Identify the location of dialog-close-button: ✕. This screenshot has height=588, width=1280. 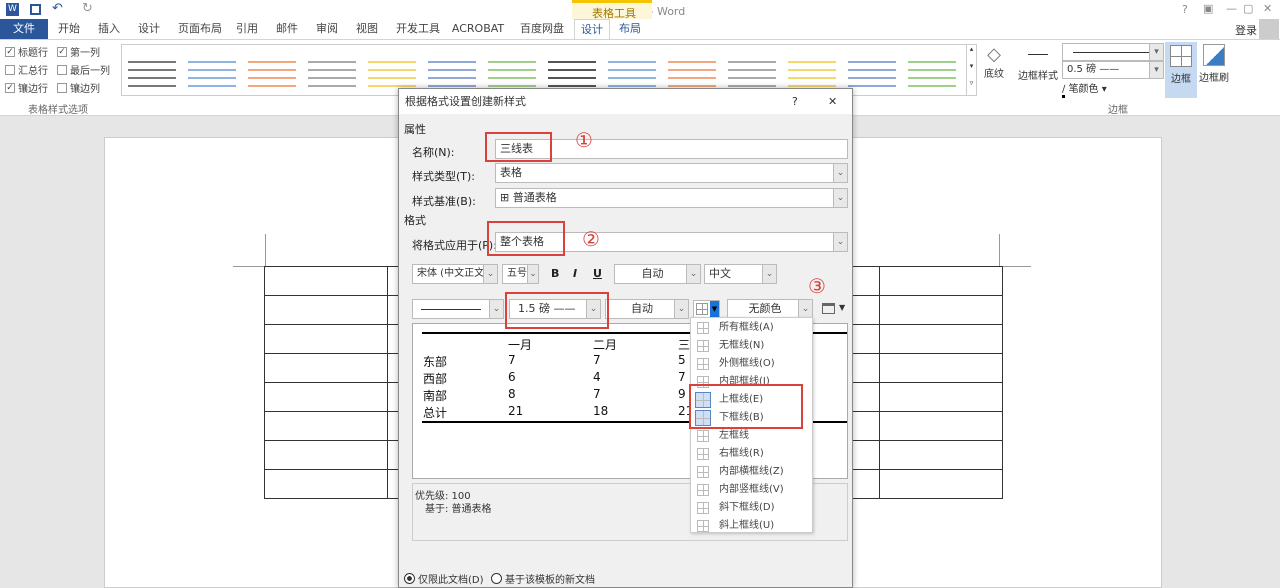
(832, 101).